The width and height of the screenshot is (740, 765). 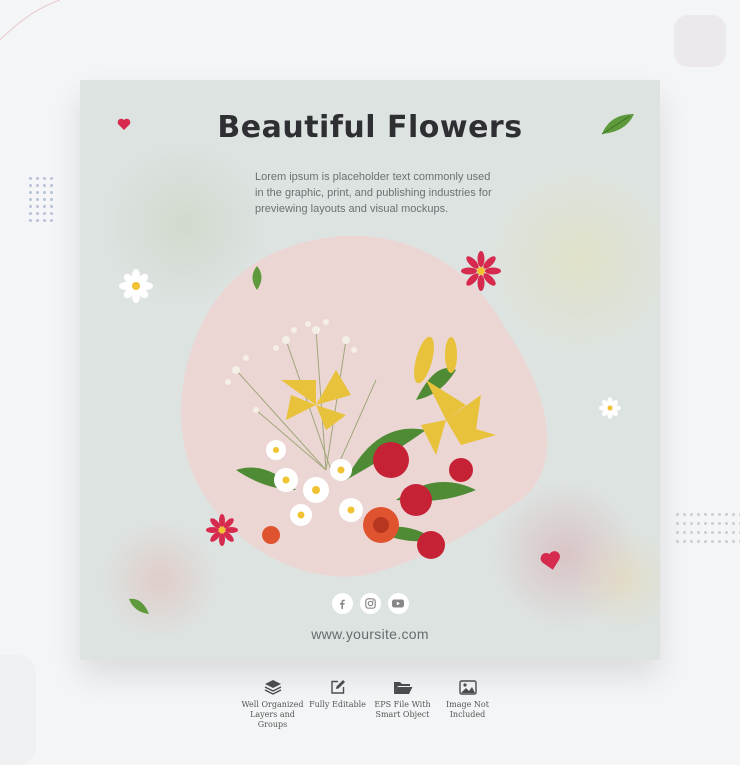 What do you see at coordinates (402, 688) in the screenshot?
I see `folder-icon` at bounding box center [402, 688].